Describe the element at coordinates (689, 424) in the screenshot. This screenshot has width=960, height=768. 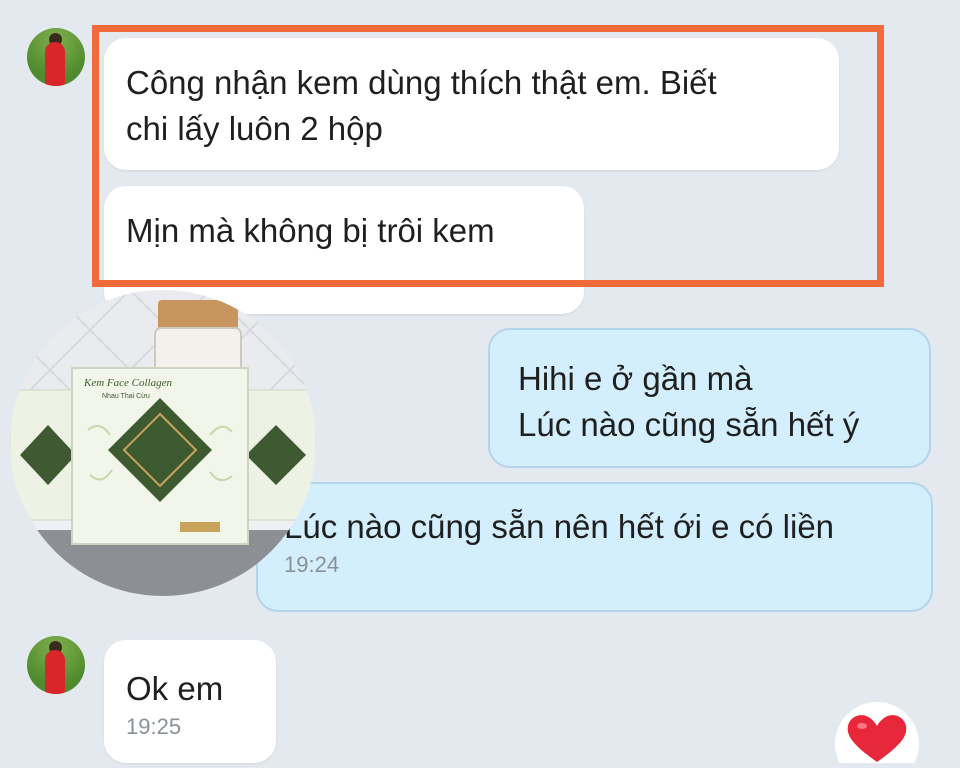
I see `message-text-line: Lúc nào cũng sẵn hết ý` at that location.